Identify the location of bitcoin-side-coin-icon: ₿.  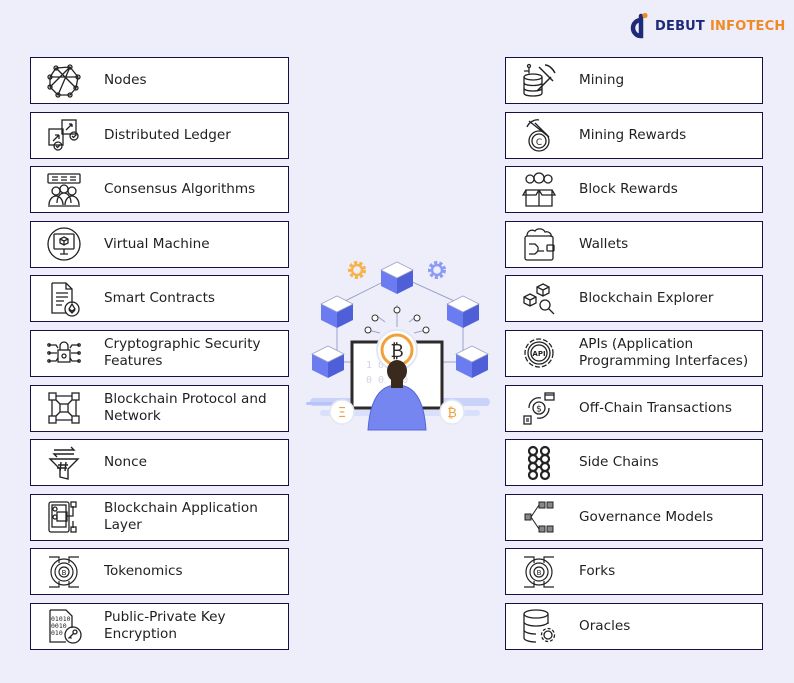
(452, 412).